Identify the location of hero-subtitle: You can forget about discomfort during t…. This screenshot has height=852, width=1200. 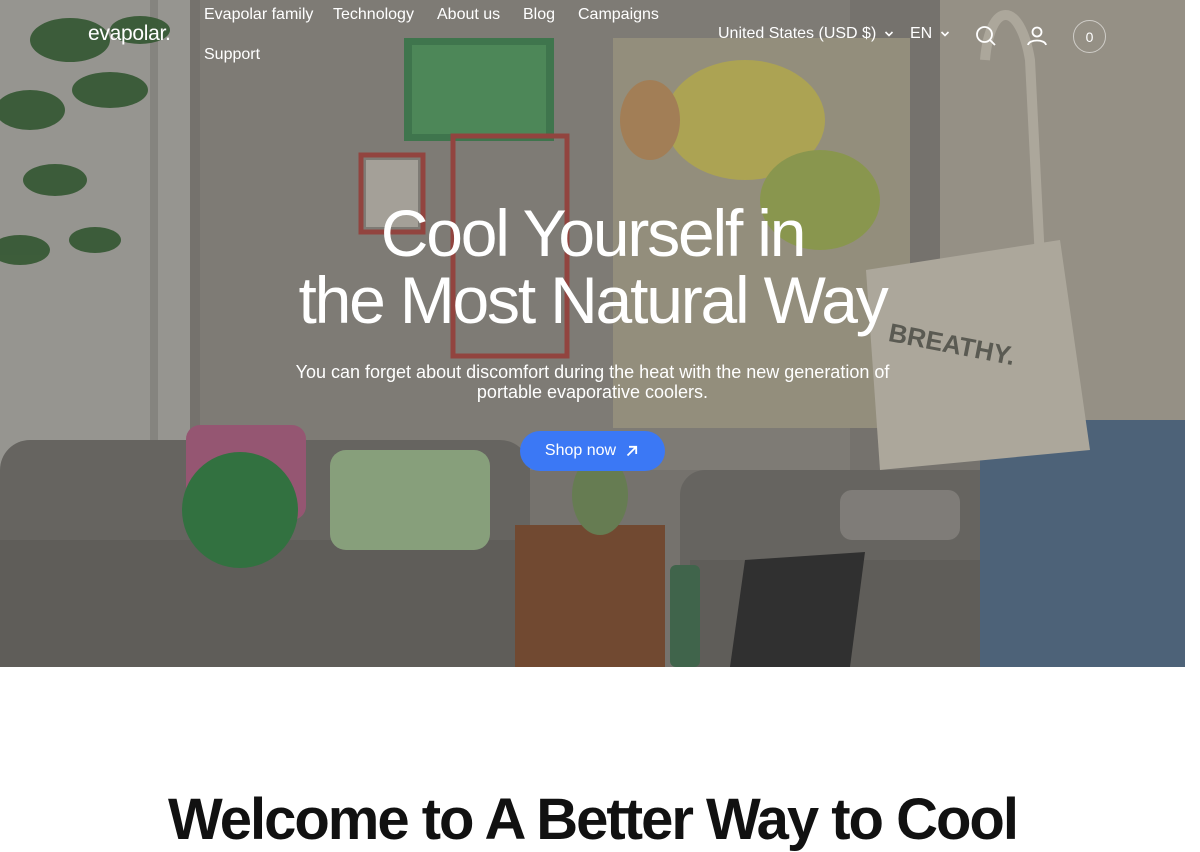
(592, 382).